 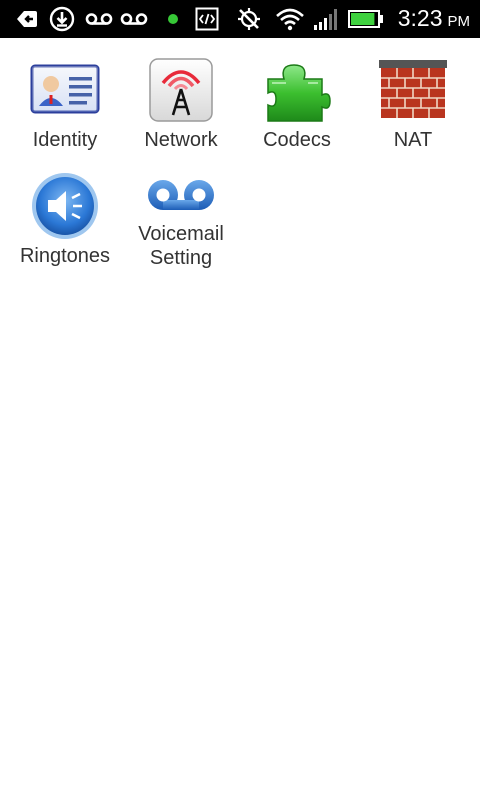 What do you see at coordinates (327, 19) in the screenshot?
I see `signal-icon` at bounding box center [327, 19].